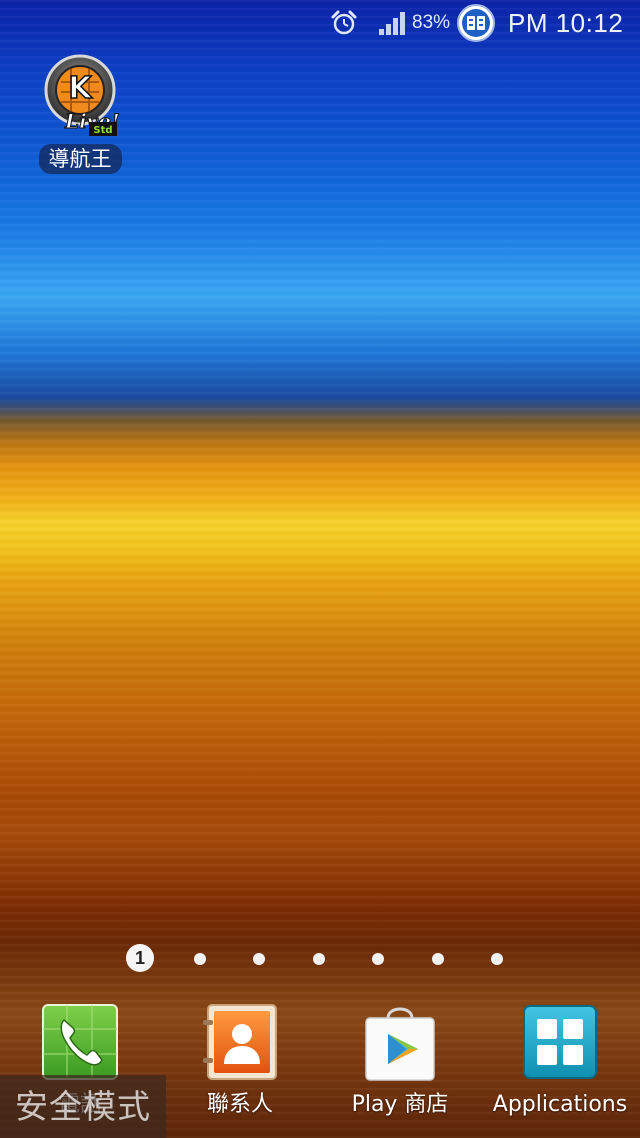 Image resolution: width=640 pixels, height=1138 pixels. Describe the element at coordinates (566, 22) in the screenshot. I see `status-clock: PM 10:12` at that location.